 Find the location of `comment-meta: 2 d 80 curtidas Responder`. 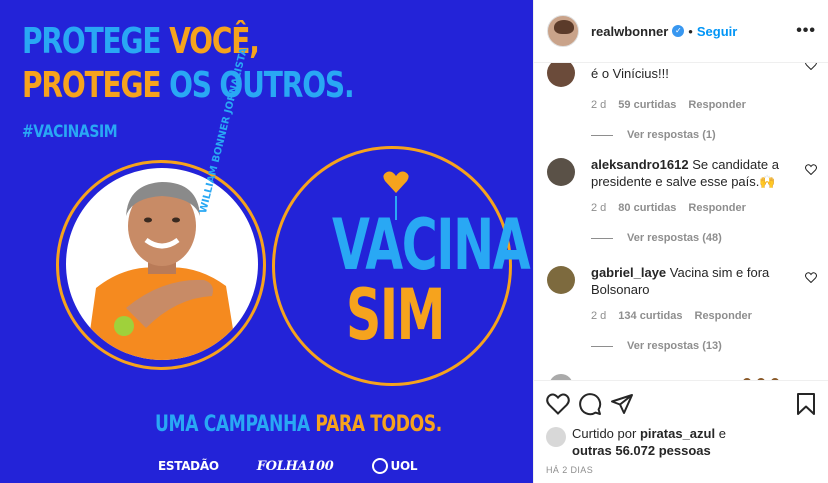

comment-meta: 2 d 80 curtidas Responder is located at coordinates (704, 208).